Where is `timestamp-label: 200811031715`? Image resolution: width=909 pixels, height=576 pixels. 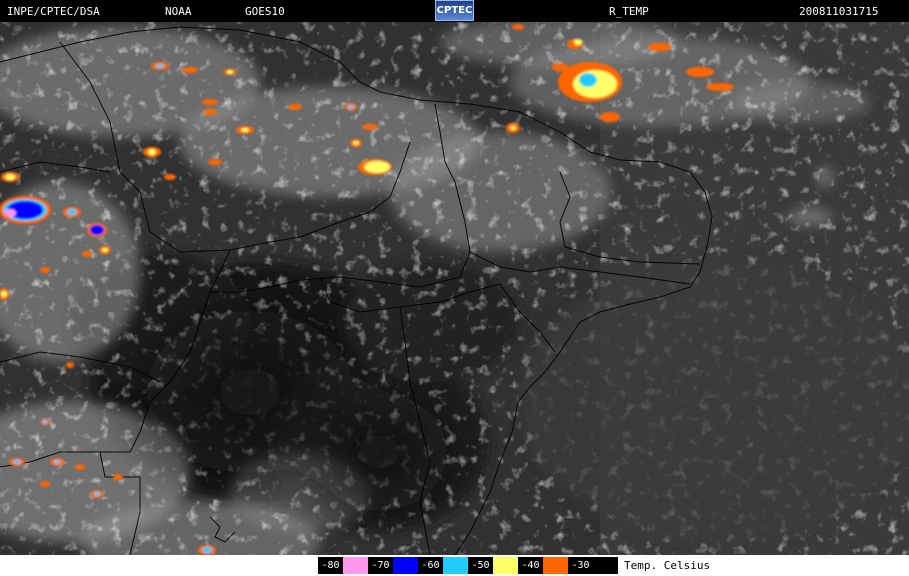
timestamp-label: 200811031715 is located at coordinates (839, 11).